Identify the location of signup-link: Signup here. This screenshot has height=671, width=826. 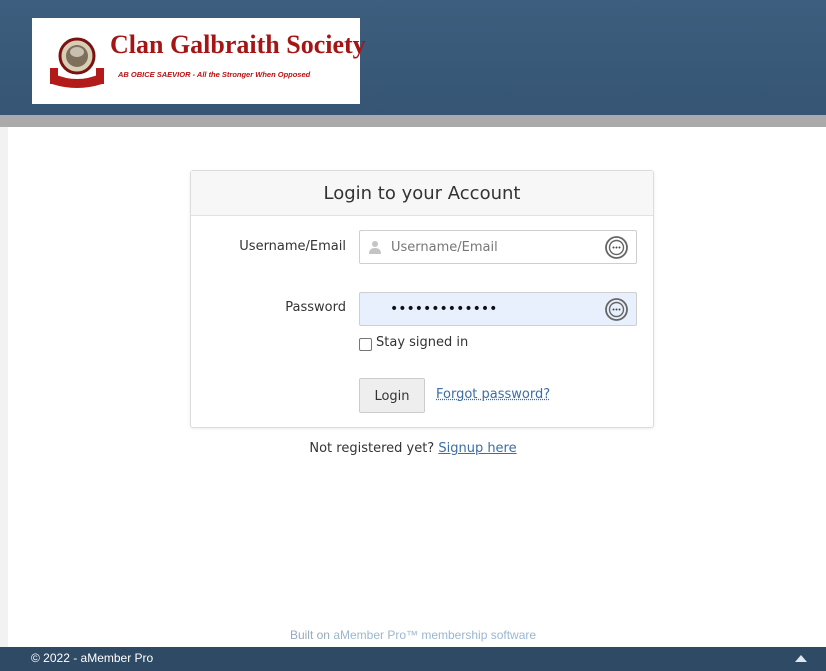
(477, 448).